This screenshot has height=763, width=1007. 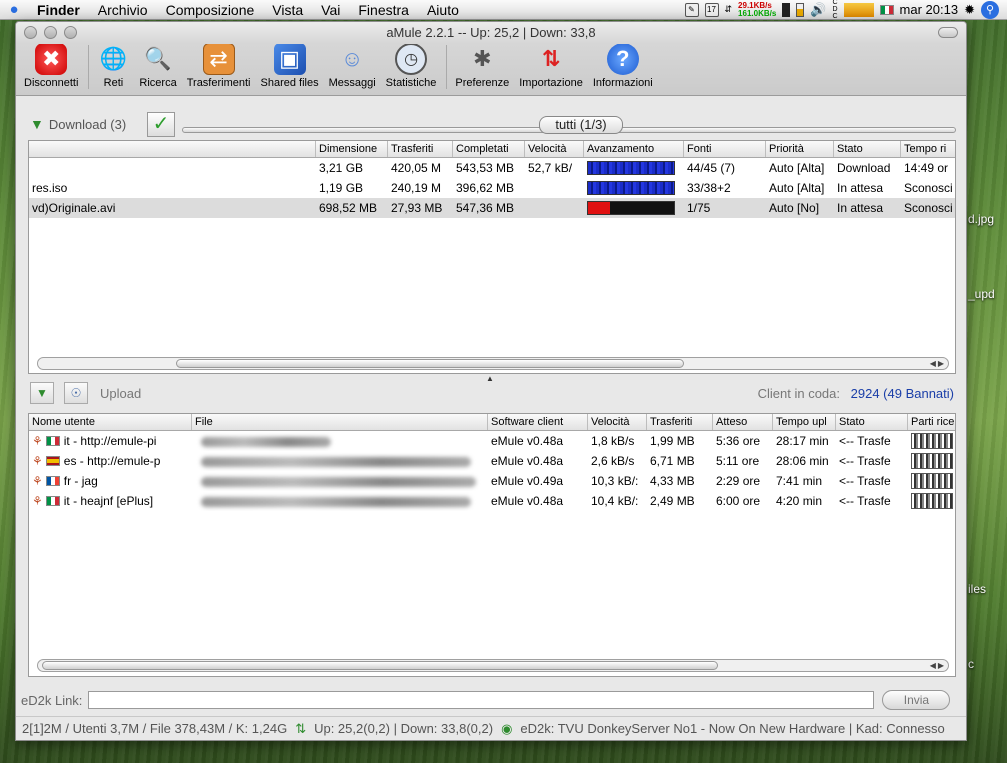 What do you see at coordinates (725, 149) in the screenshot?
I see `column-header: Fonti` at bounding box center [725, 149].